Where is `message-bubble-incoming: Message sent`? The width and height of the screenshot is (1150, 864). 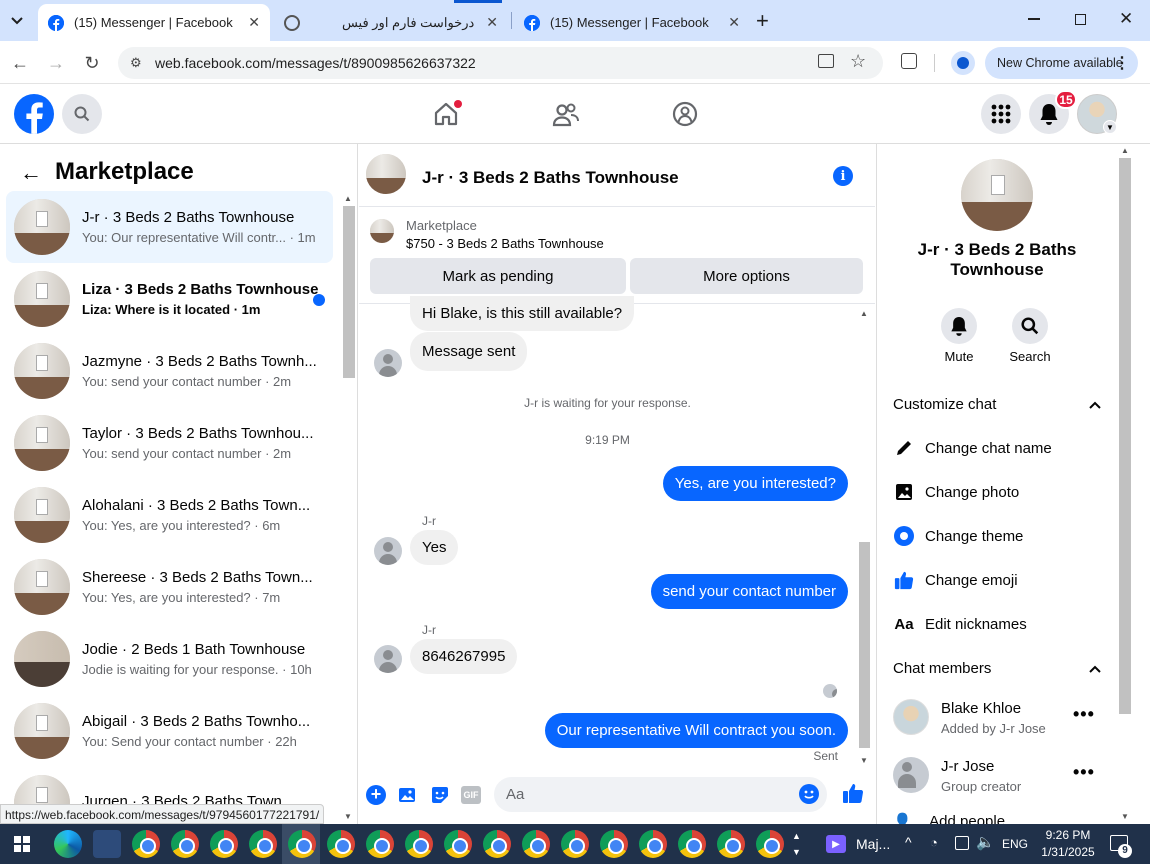 message-bubble-incoming: Message sent is located at coordinates (469, 351).